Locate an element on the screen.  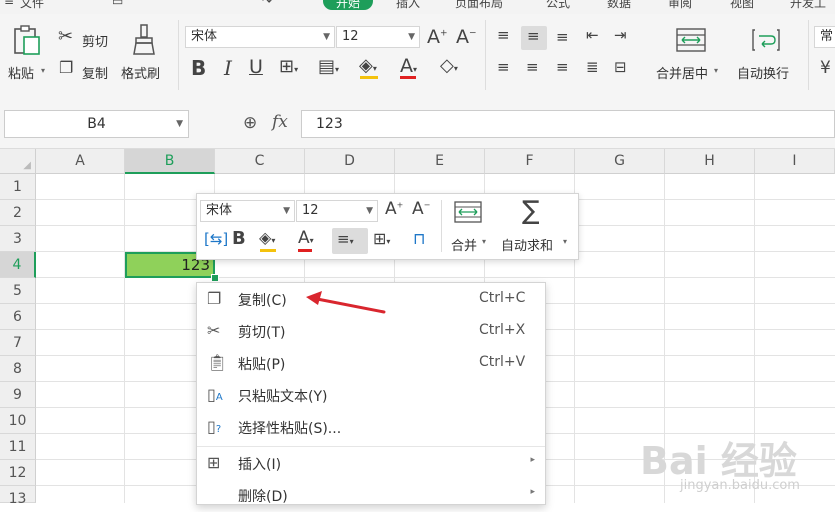
tab-review: 审阅 is located at coordinates (680, 5).